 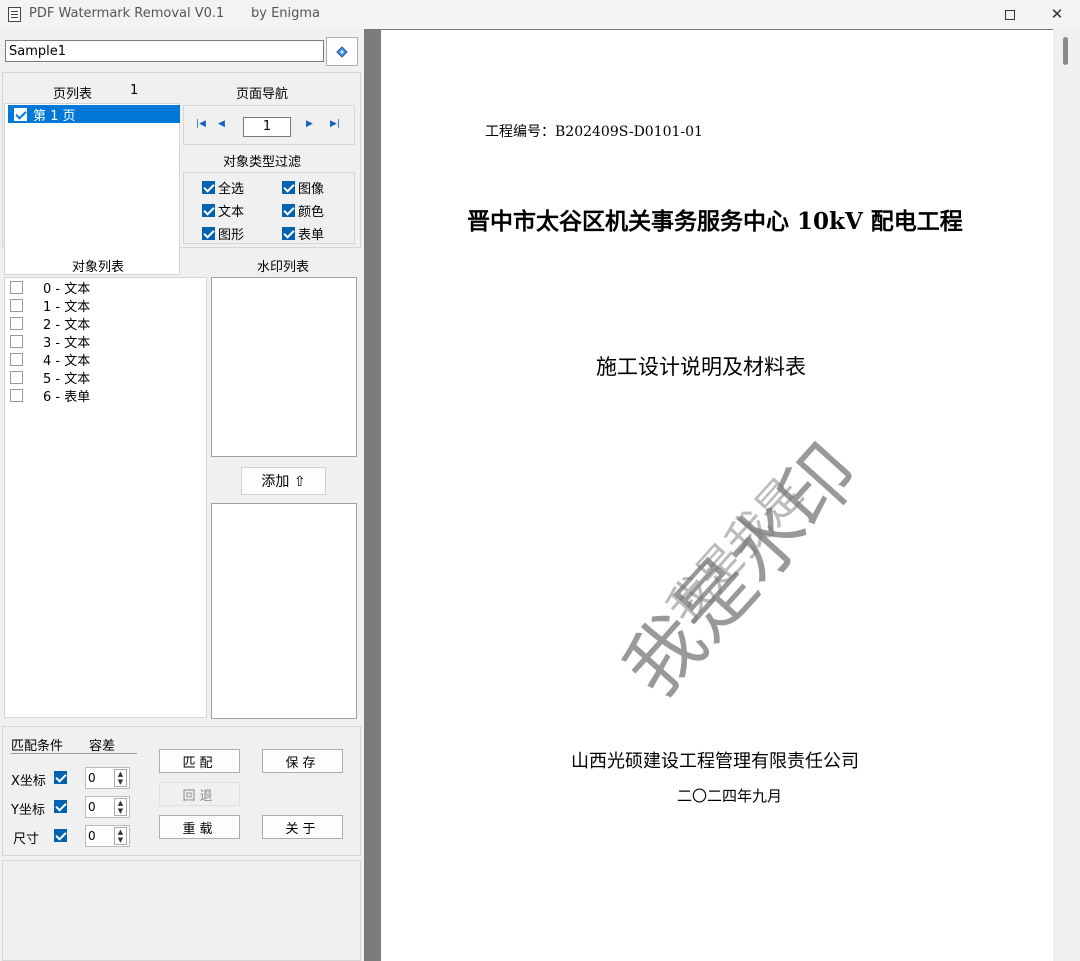 What do you see at coordinates (134, 90) in the screenshot?
I see `page-count: 1` at bounding box center [134, 90].